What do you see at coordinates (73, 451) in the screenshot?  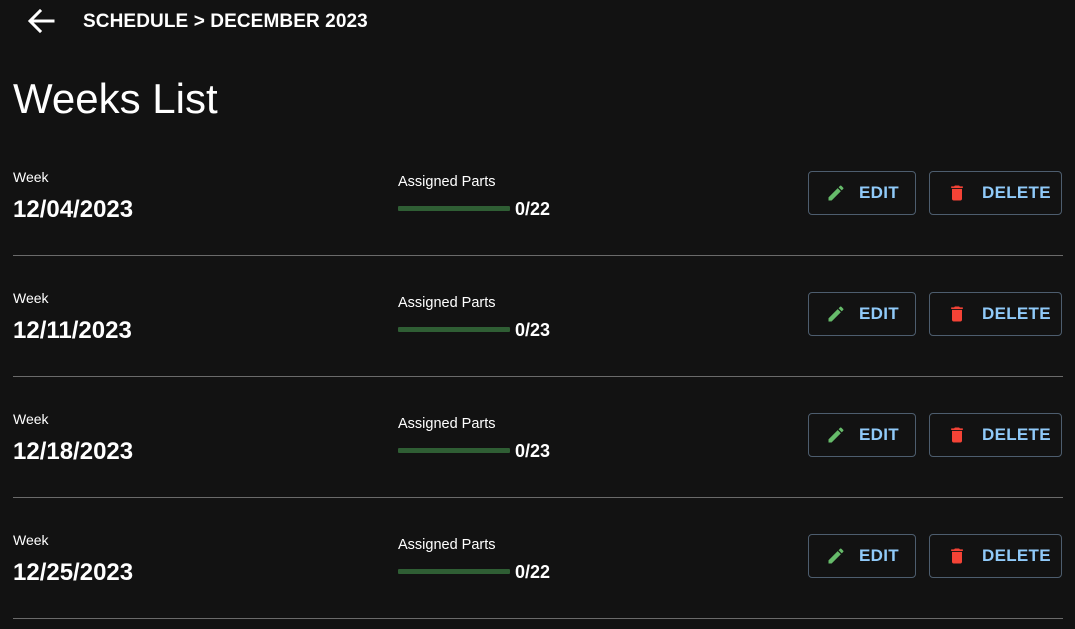 I see `week-date: 12/18/2023` at bounding box center [73, 451].